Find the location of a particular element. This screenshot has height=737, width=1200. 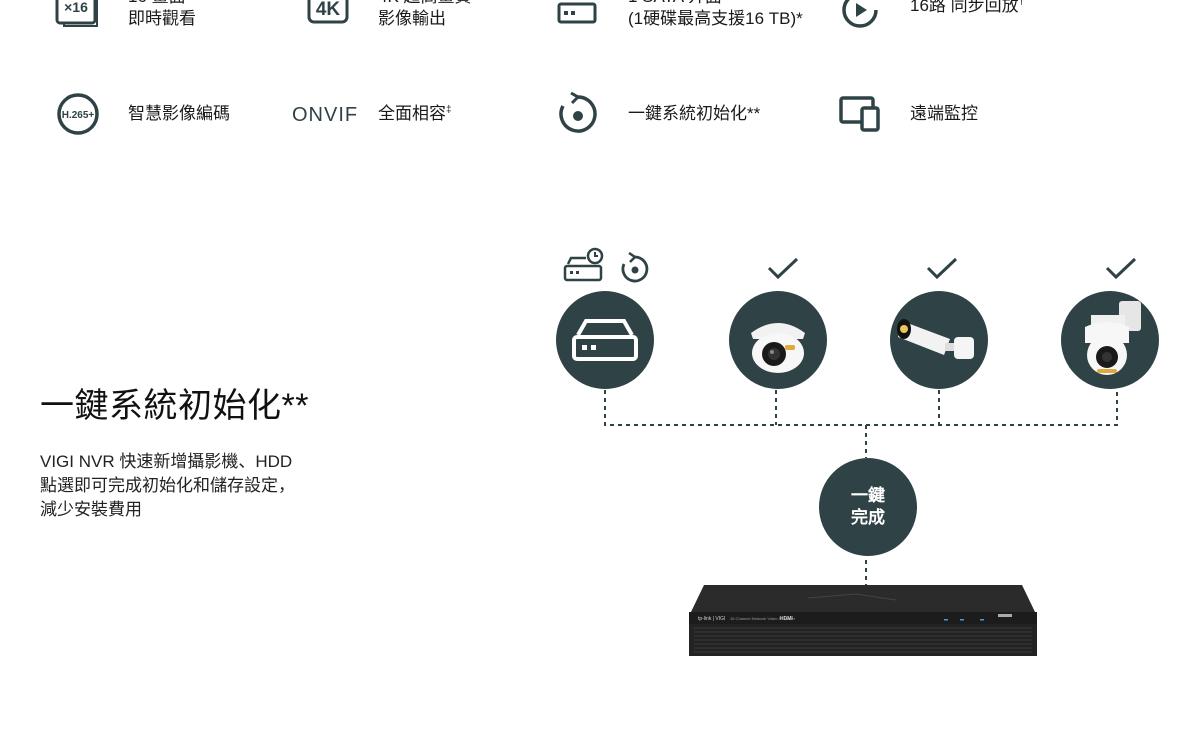

hard-drive-icon is located at coordinates (605, 340).